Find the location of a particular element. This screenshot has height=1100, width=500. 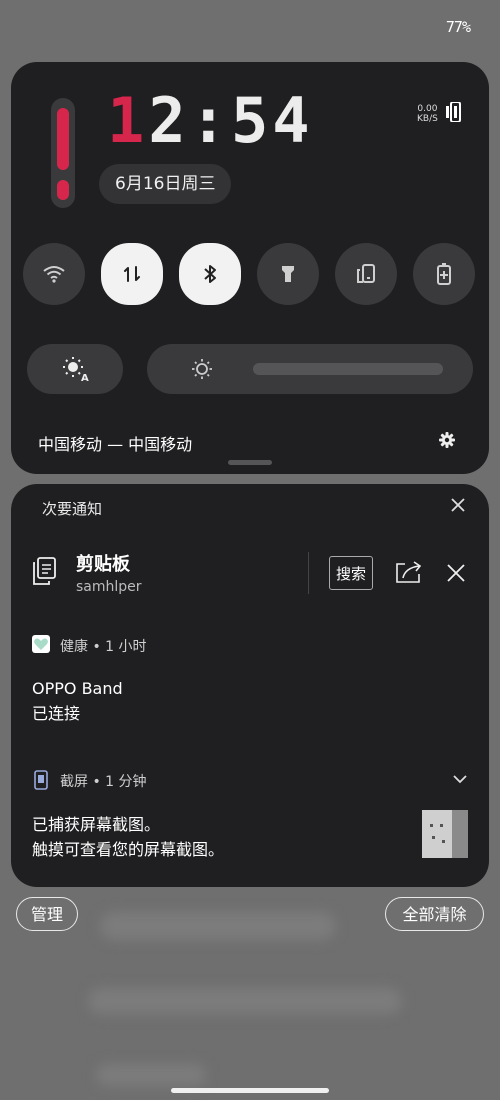

auto-brightness-icon: A is located at coordinates (76, 369).